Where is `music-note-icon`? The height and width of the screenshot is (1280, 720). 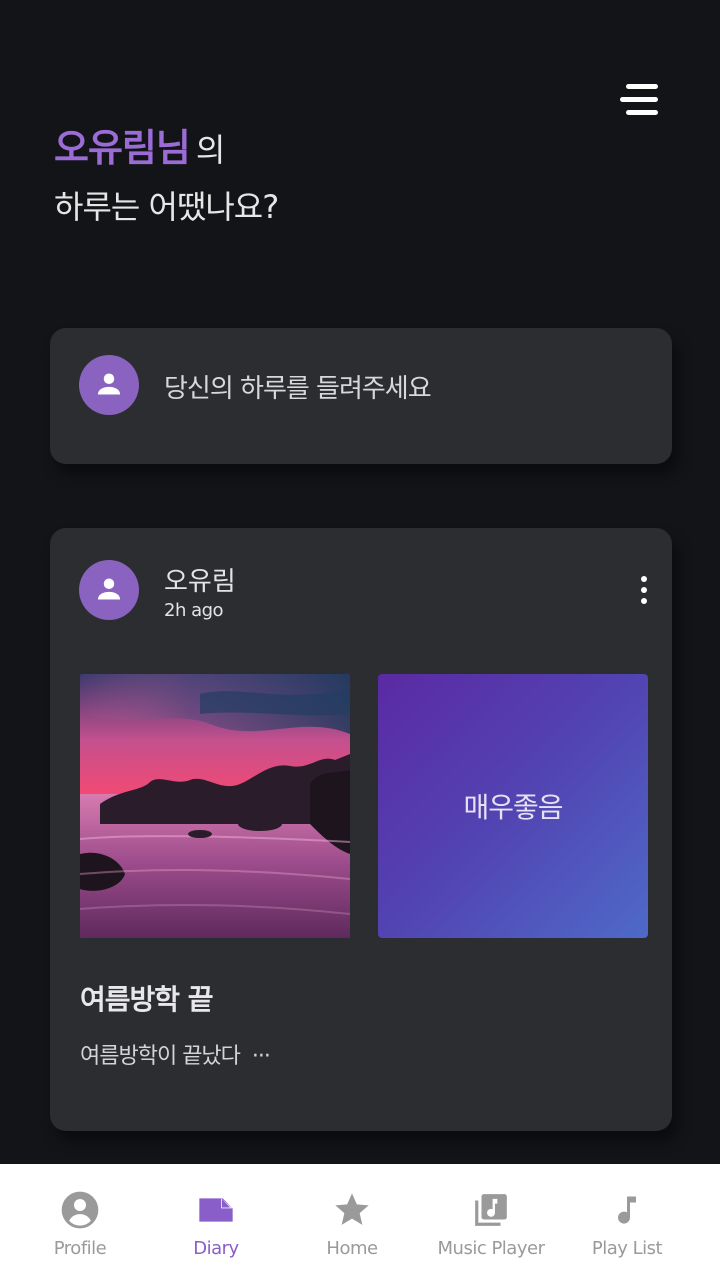
music-note-icon is located at coordinates (627, 1210).